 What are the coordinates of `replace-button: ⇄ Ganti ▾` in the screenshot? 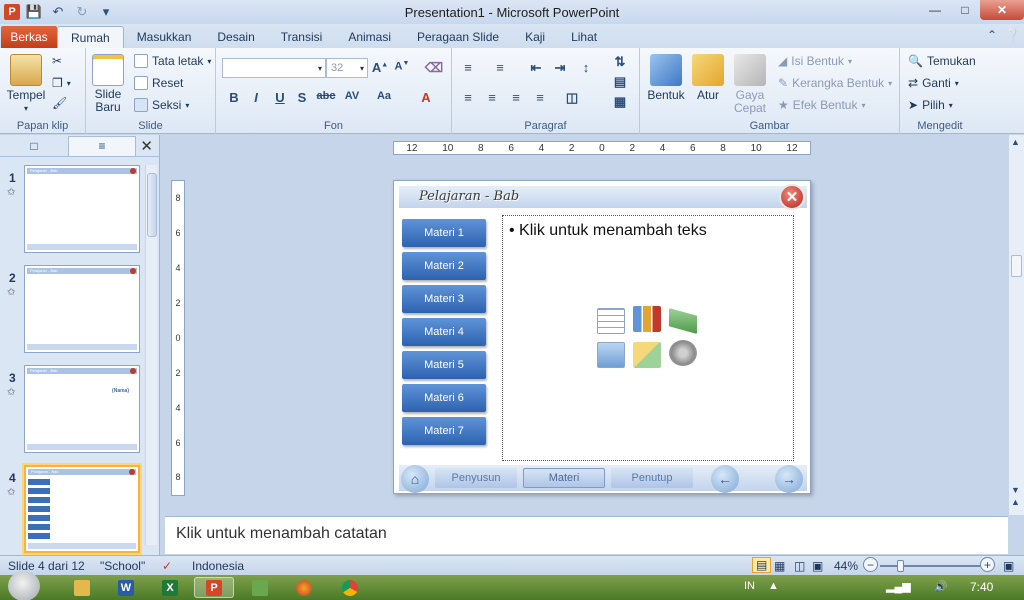 It's located at (933, 83).